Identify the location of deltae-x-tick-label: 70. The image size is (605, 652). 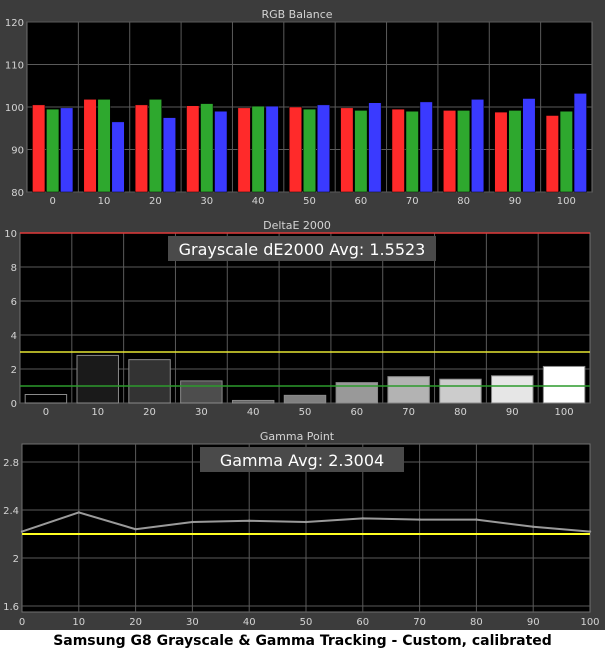
(408, 412).